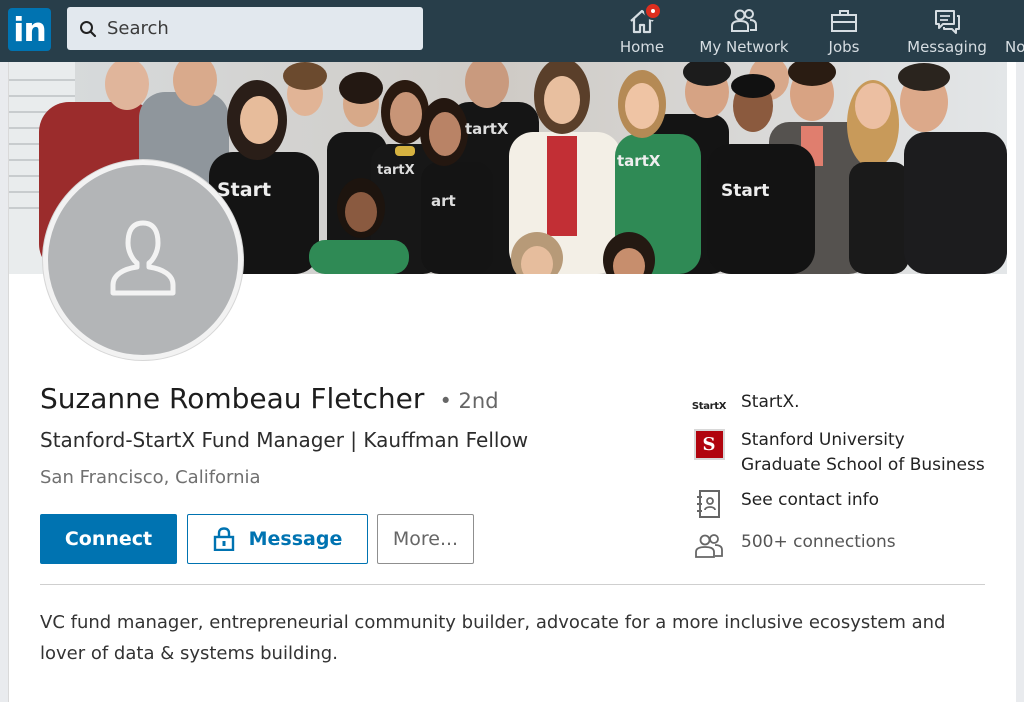  I want to click on search-icon, so click(88, 28).